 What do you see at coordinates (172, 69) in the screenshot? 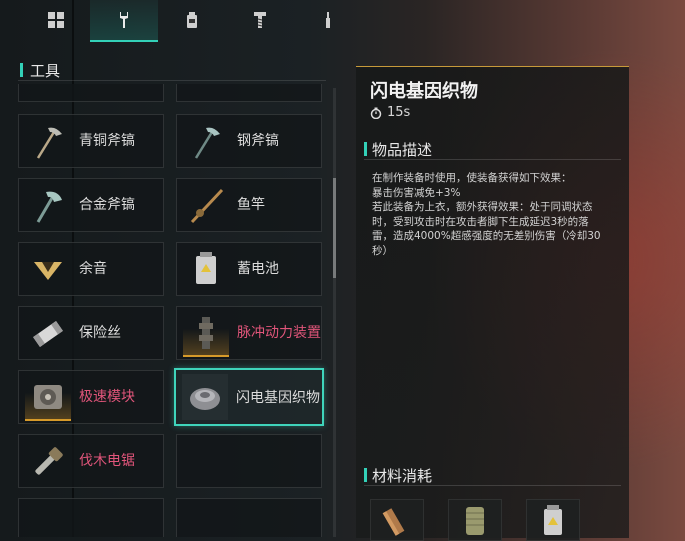
I see `section-header: 工具` at bounding box center [172, 69].